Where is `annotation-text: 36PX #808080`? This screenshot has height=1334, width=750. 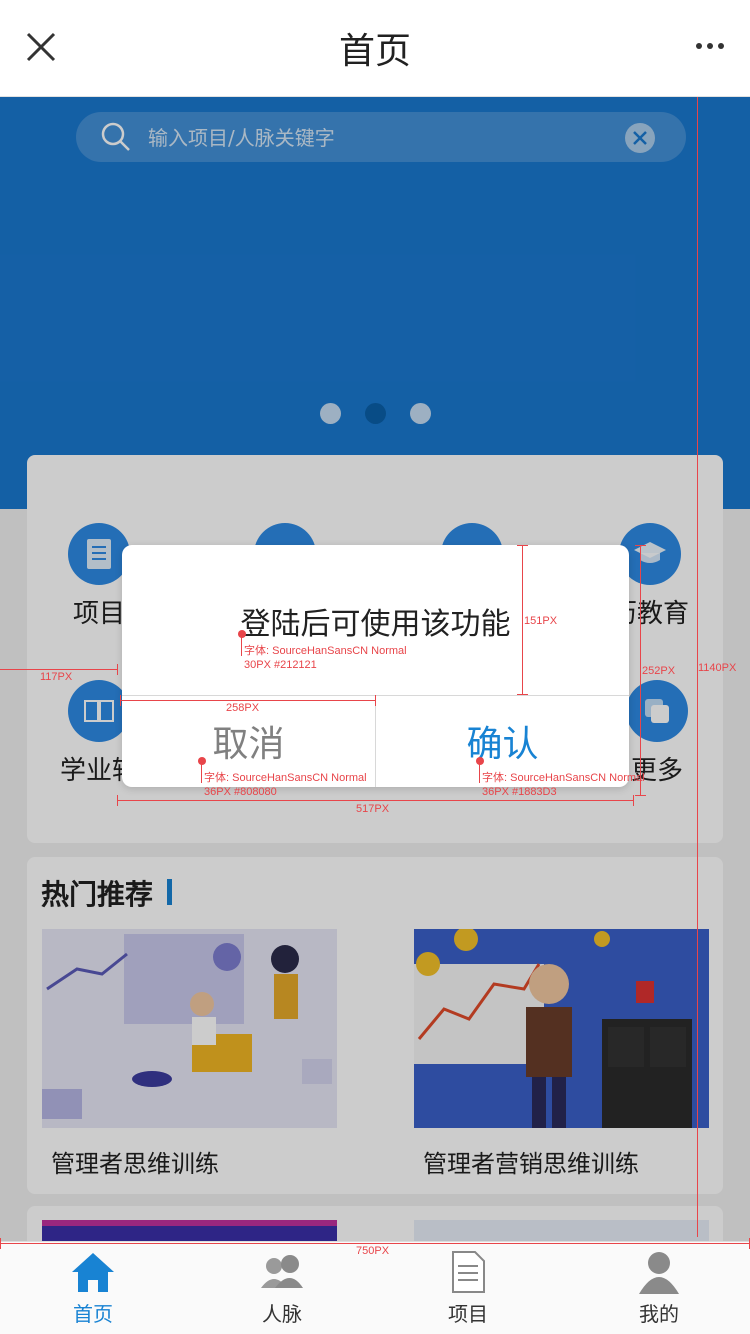
annotation-text: 36PX #808080 is located at coordinates (240, 792).